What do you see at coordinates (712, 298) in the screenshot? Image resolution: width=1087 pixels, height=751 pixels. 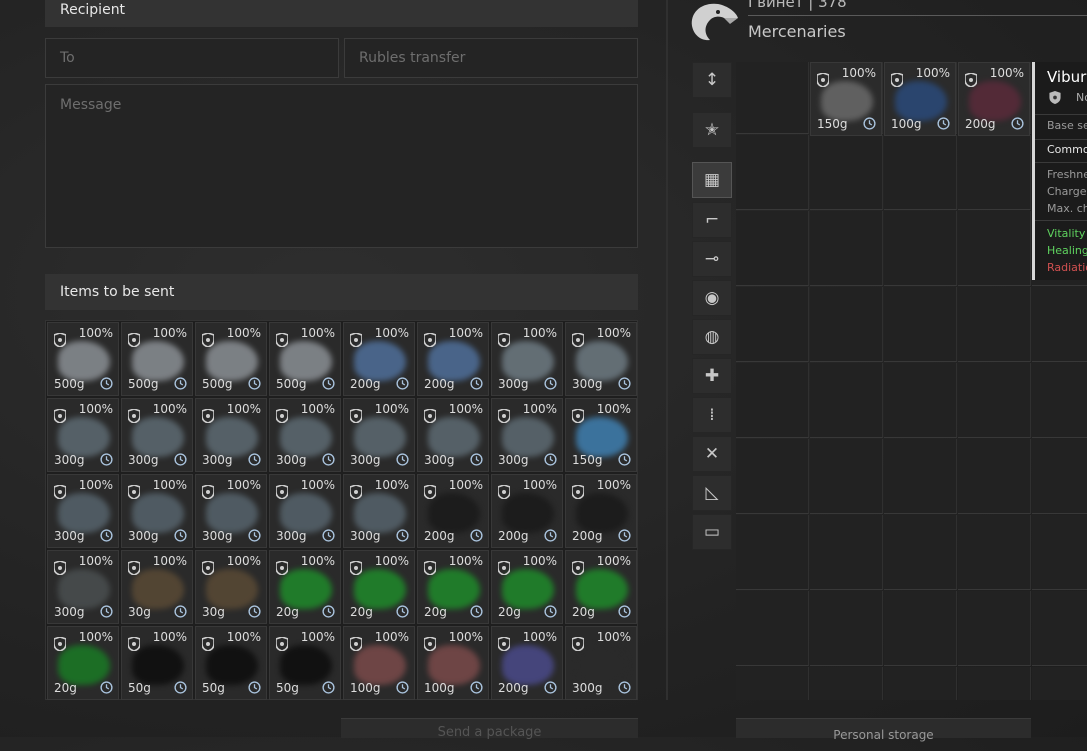 I see `category-grenade-button: ◉` at bounding box center [712, 298].